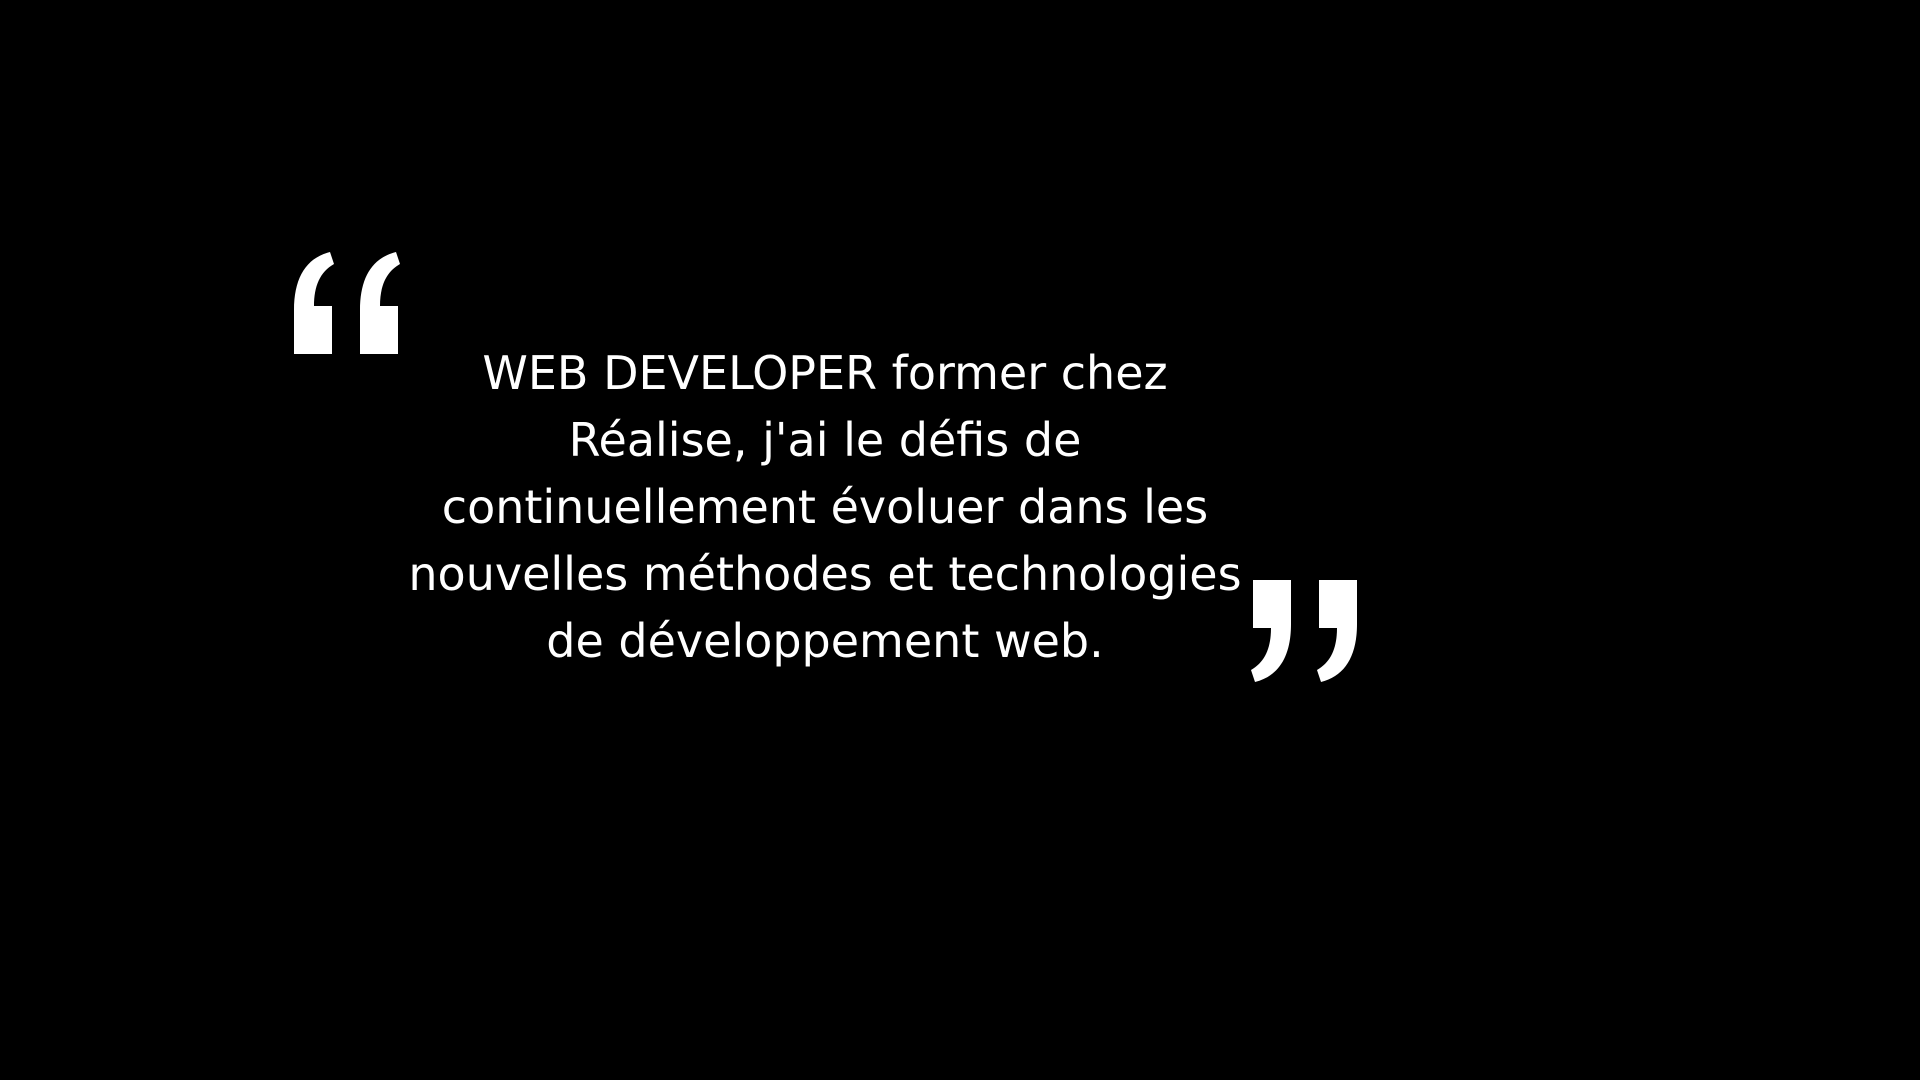 Image resolution: width=1920 pixels, height=1080 pixels. I want to click on closing-quote-icon, so click(1307, 632).